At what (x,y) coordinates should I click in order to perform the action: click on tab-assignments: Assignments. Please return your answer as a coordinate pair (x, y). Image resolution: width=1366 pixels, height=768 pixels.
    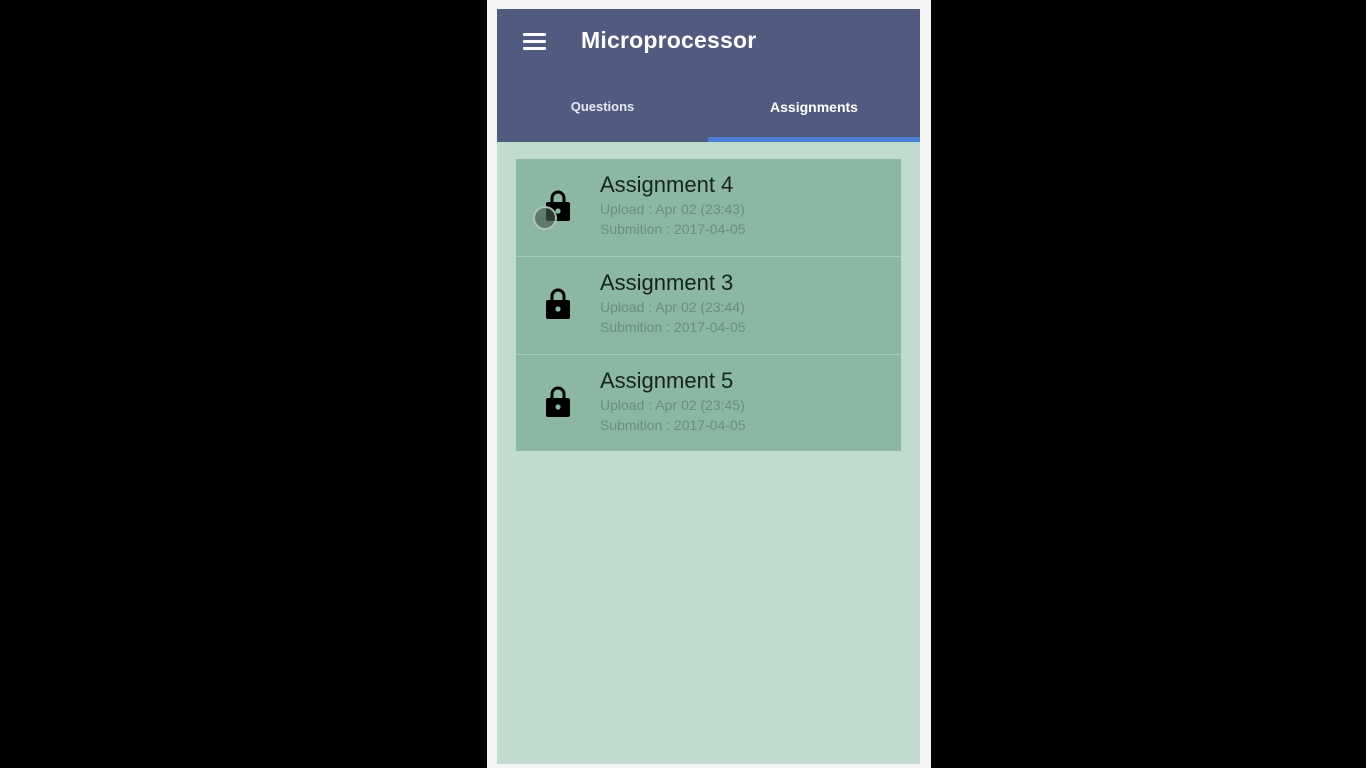
    Looking at the image, I should click on (814, 117).